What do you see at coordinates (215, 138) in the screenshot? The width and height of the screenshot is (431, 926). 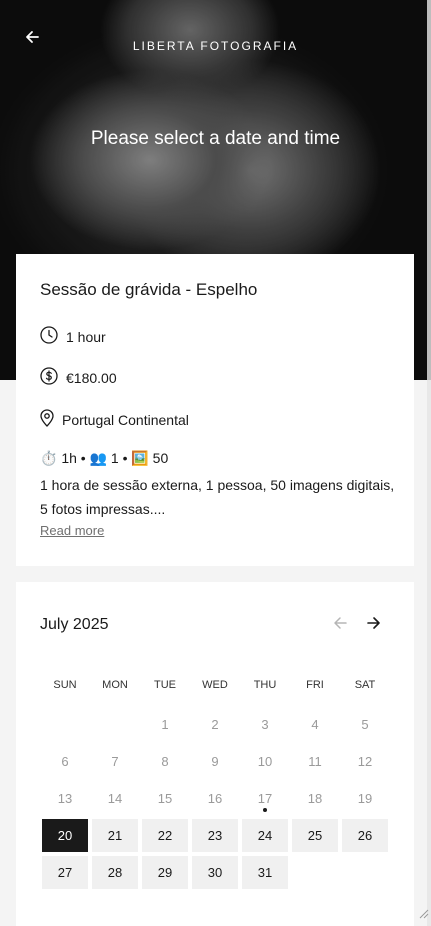 I see `page-title: Please select a date and time` at bounding box center [215, 138].